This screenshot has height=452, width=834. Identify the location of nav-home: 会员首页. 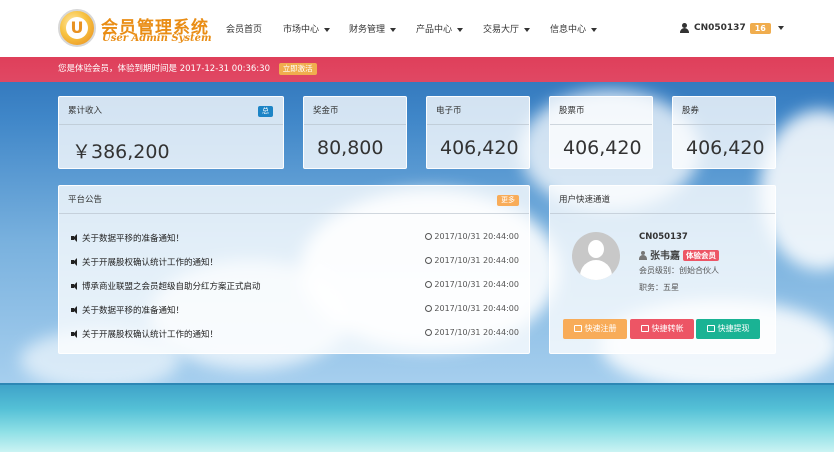
(244, 28).